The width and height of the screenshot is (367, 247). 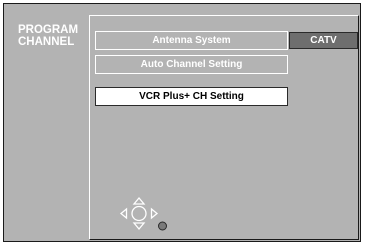 What do you see at coordinates (46, 42) in the screenshot?
I see `menu-title-line2: CHANNEL` at bounding box center [46, 42].